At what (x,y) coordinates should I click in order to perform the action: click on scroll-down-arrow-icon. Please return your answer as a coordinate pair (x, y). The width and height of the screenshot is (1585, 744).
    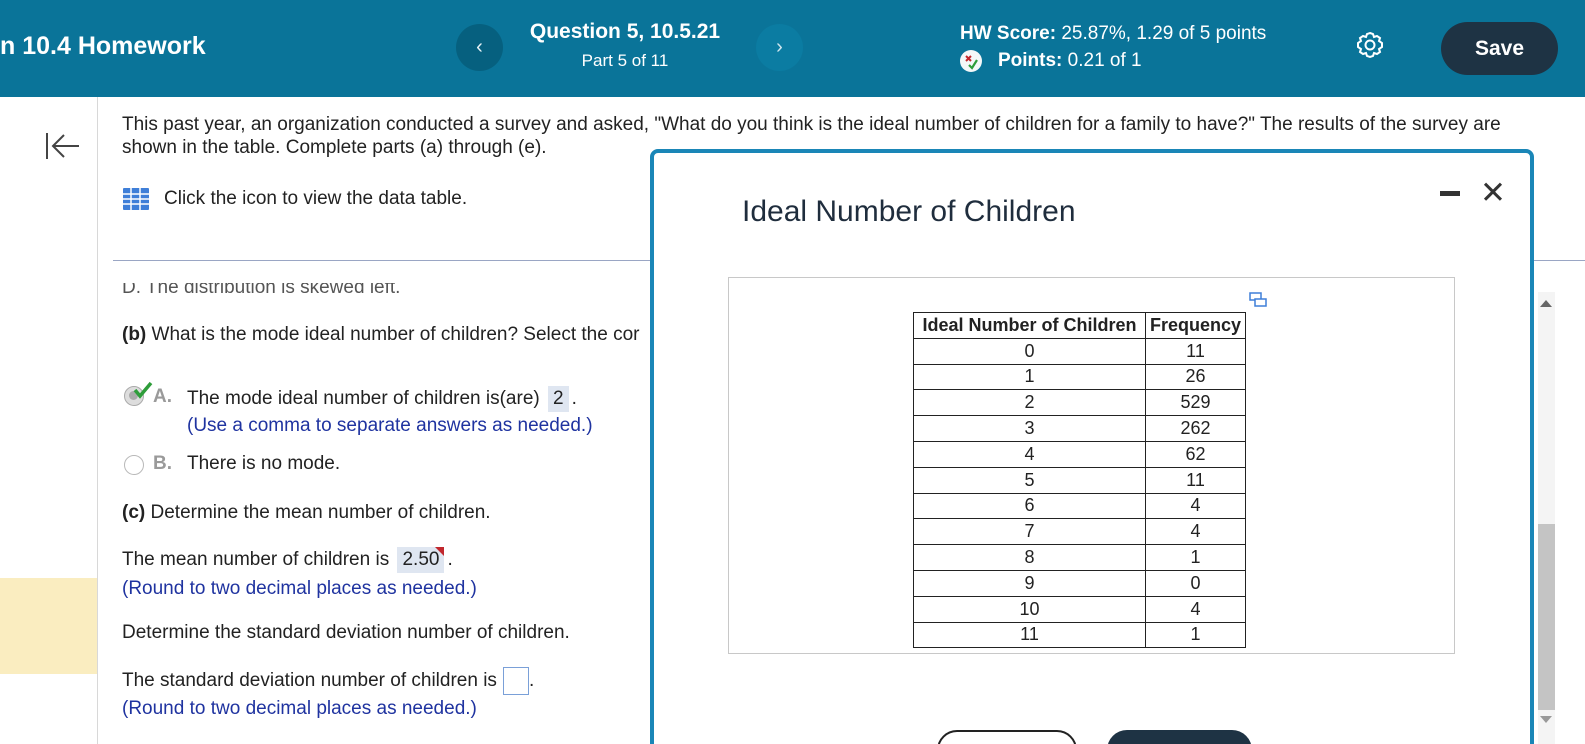
    Looking at the image, I should click on (1546, 719).